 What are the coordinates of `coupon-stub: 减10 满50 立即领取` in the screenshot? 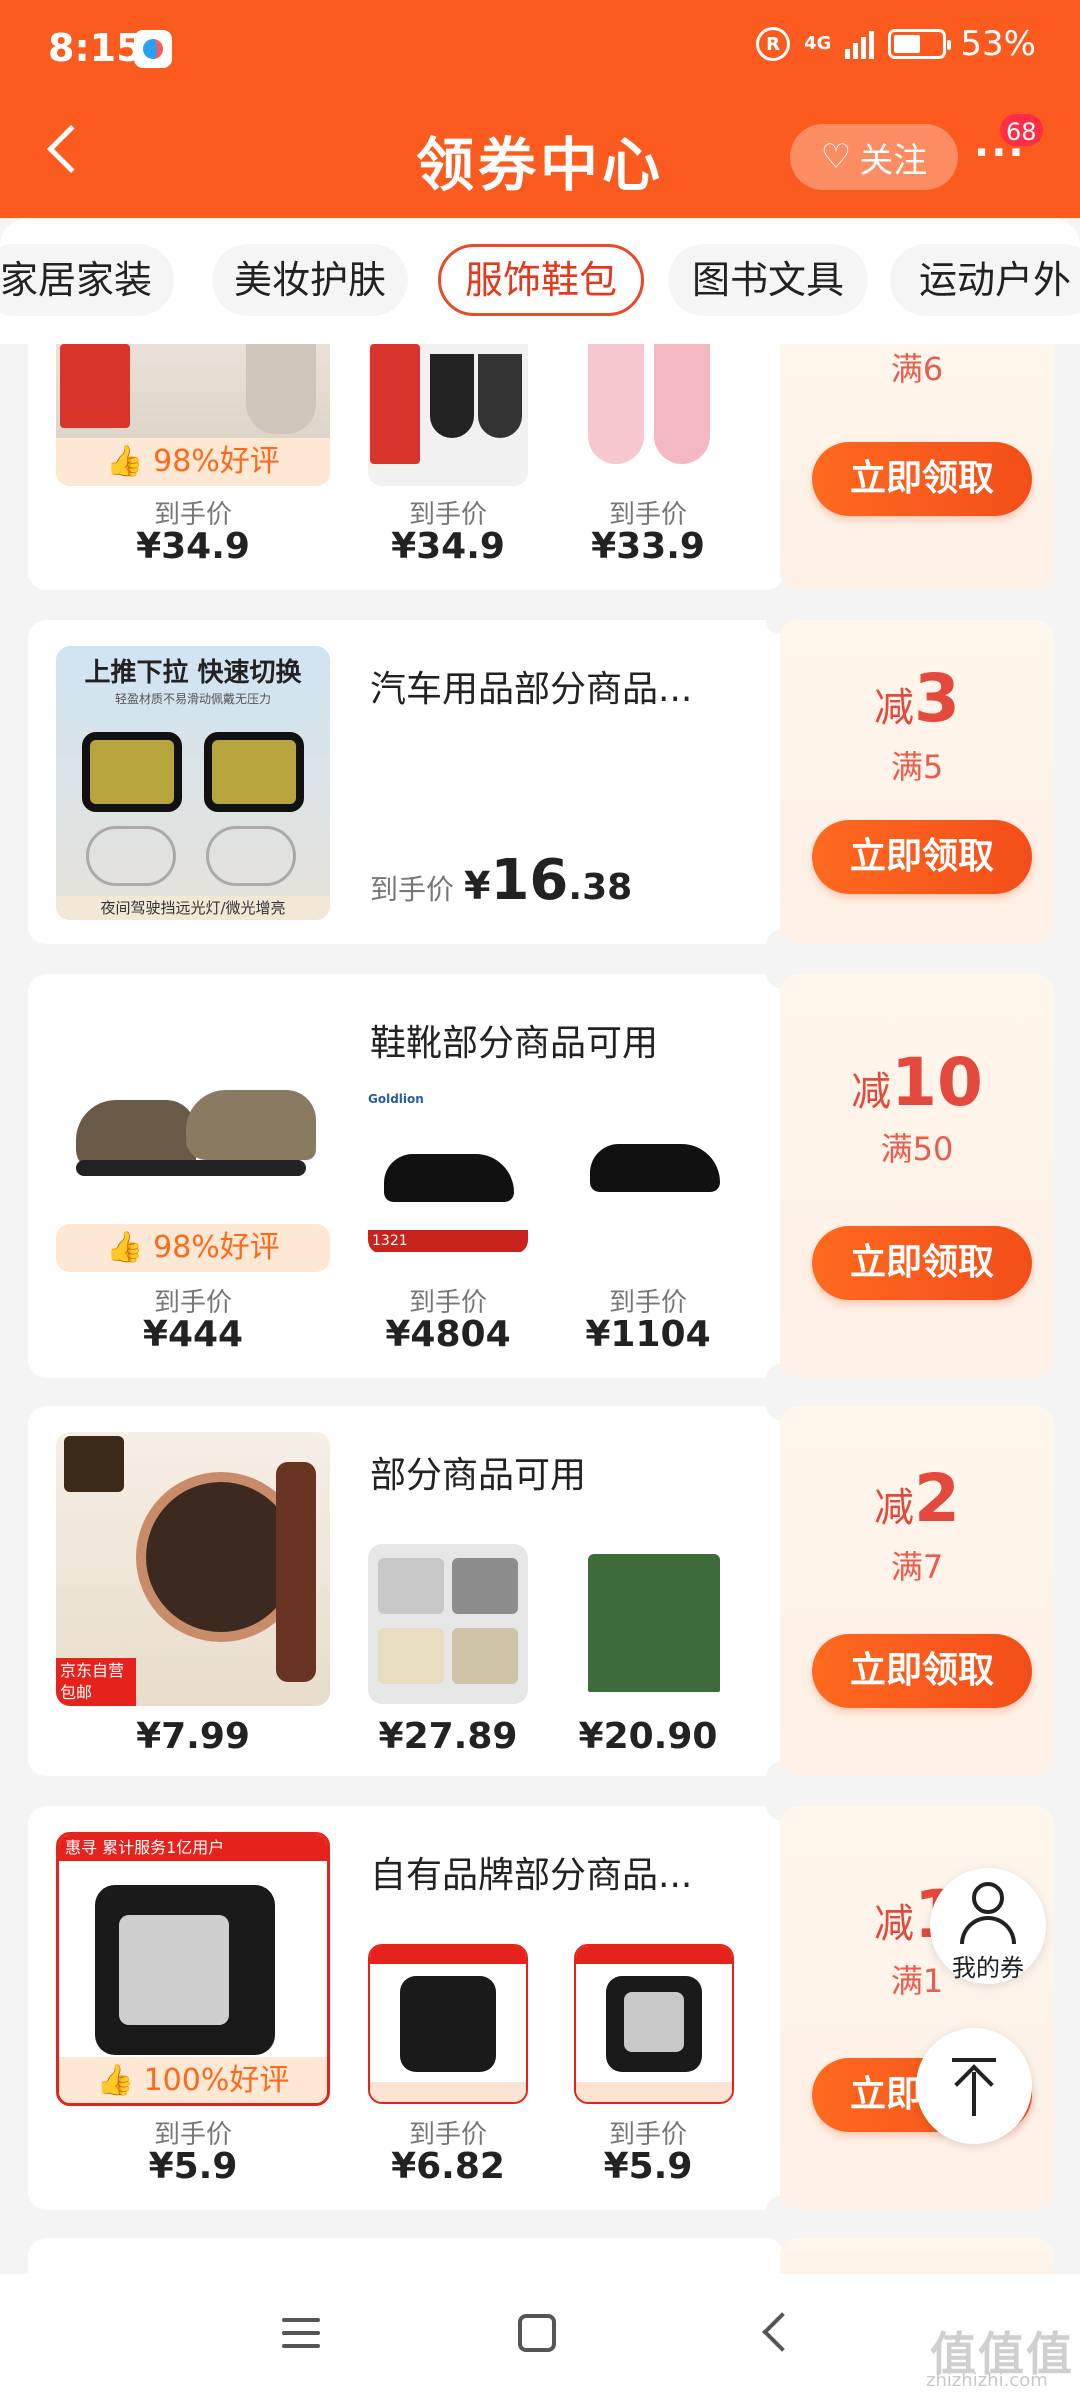 It's located at (917, 1176).